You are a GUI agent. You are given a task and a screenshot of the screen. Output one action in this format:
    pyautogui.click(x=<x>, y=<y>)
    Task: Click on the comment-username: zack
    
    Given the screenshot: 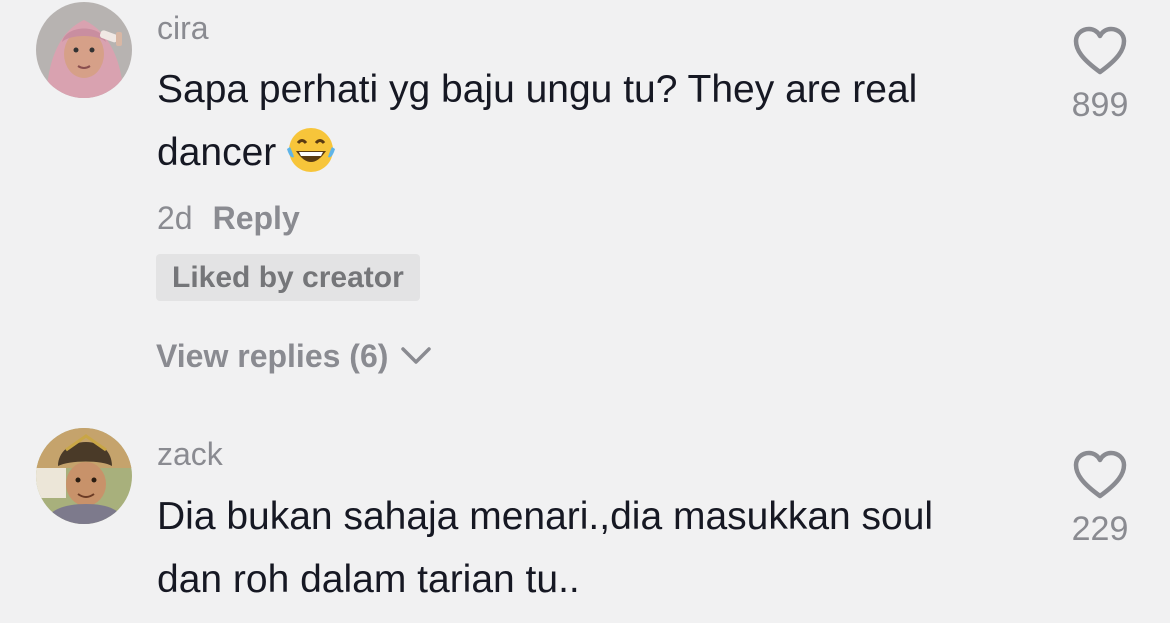 What is the action you would take?
    pyautogui.click(x=190, y=454)
    